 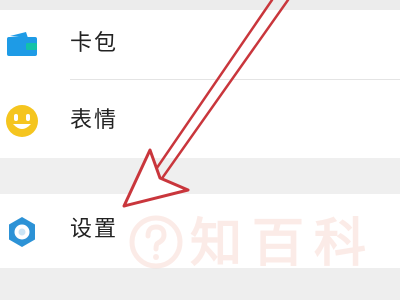 What do you see at coordinates (200, 5) in the screenshot?
I see `top-separator` at bounding box center [200, 5].